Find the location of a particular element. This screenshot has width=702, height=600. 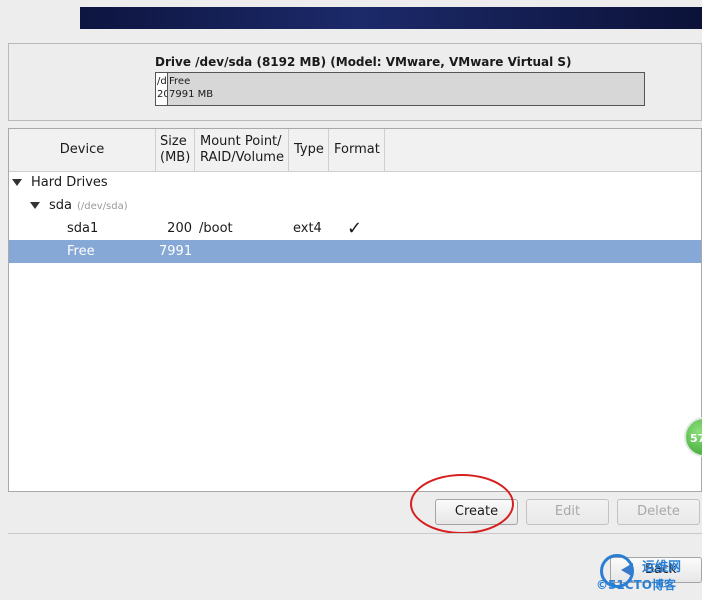

partition-device: sda1 is located at coordinates (83, 228).